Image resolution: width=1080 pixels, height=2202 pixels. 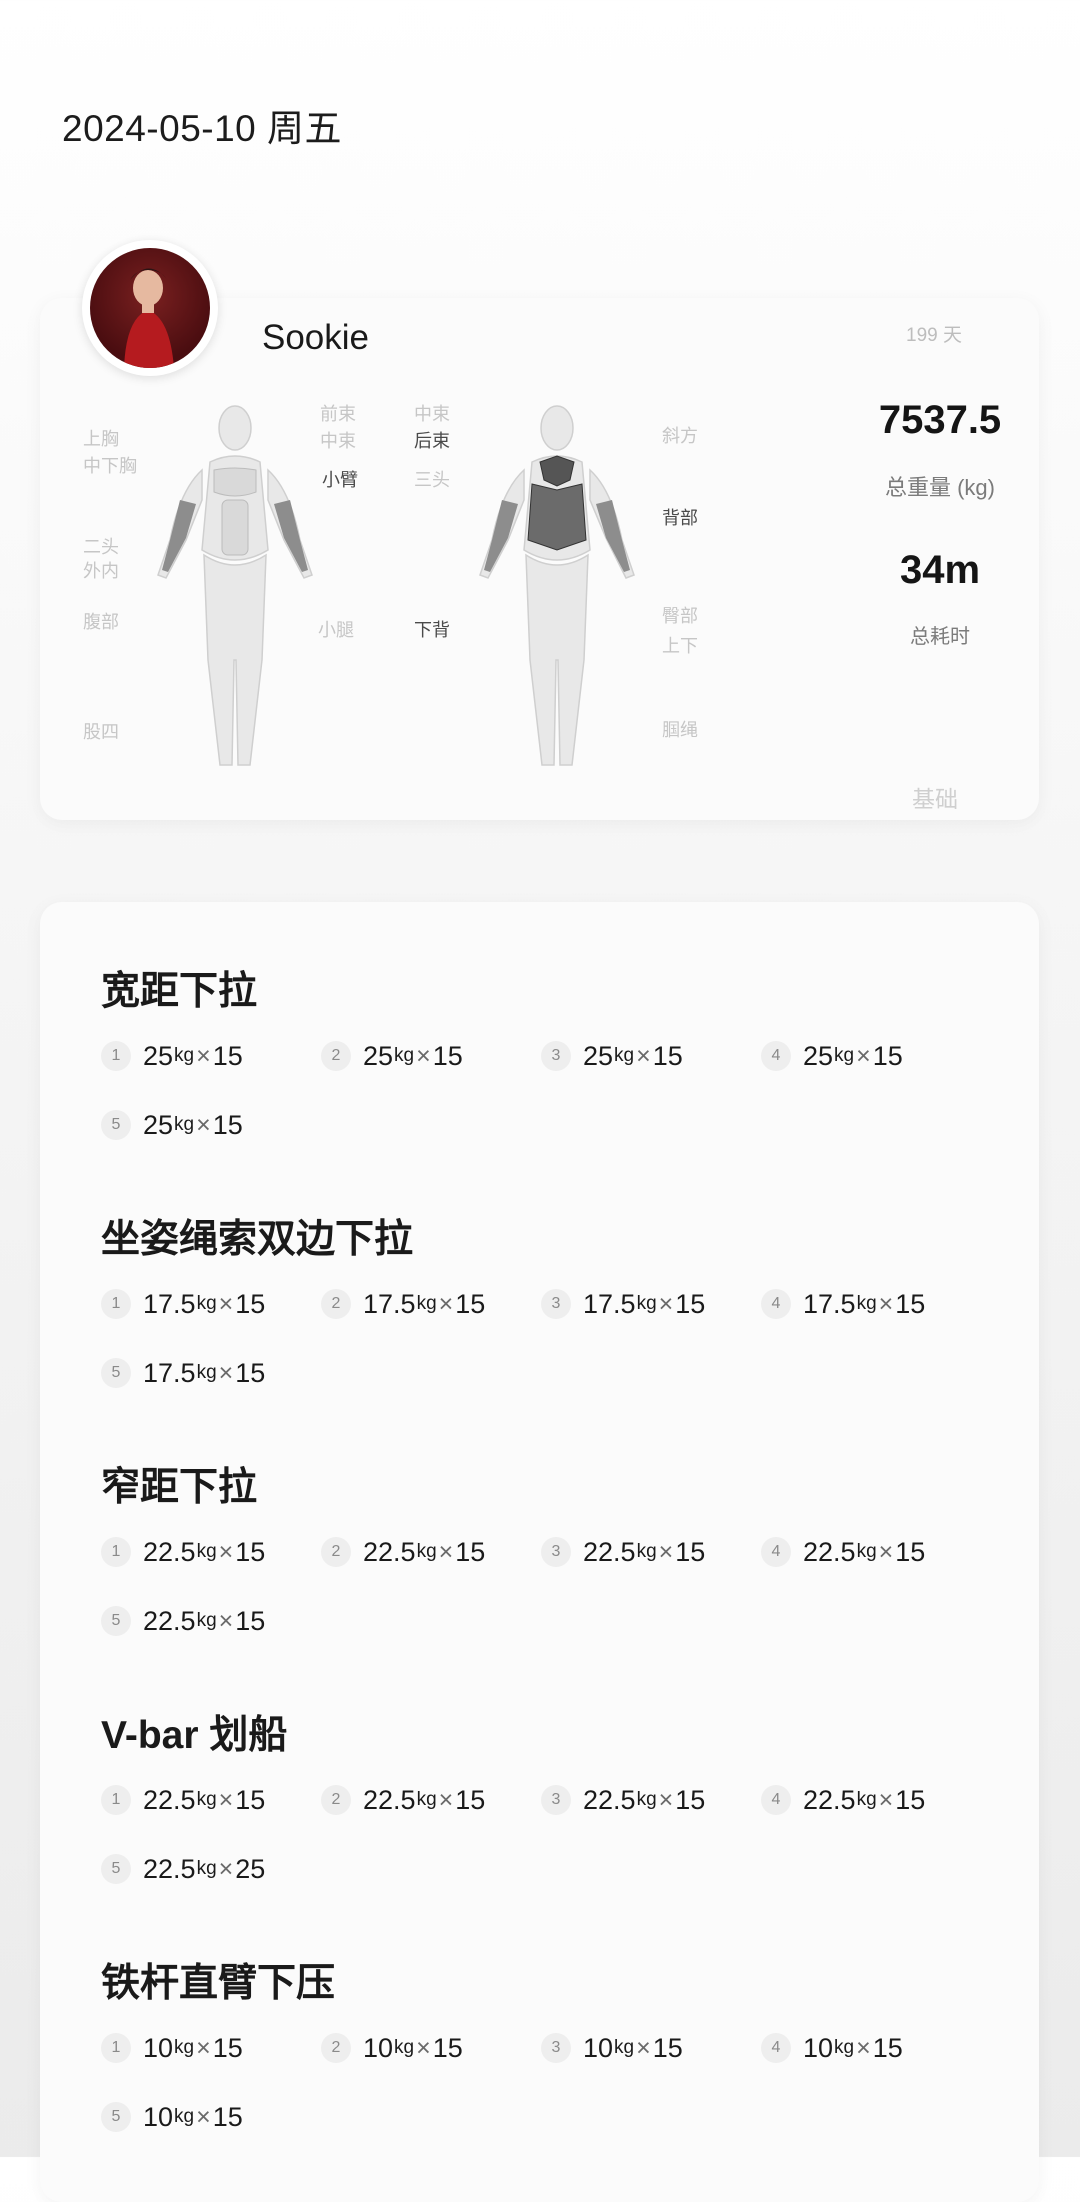 I want to click on label-trapezius: 斜方, so click(x=680, y=436).